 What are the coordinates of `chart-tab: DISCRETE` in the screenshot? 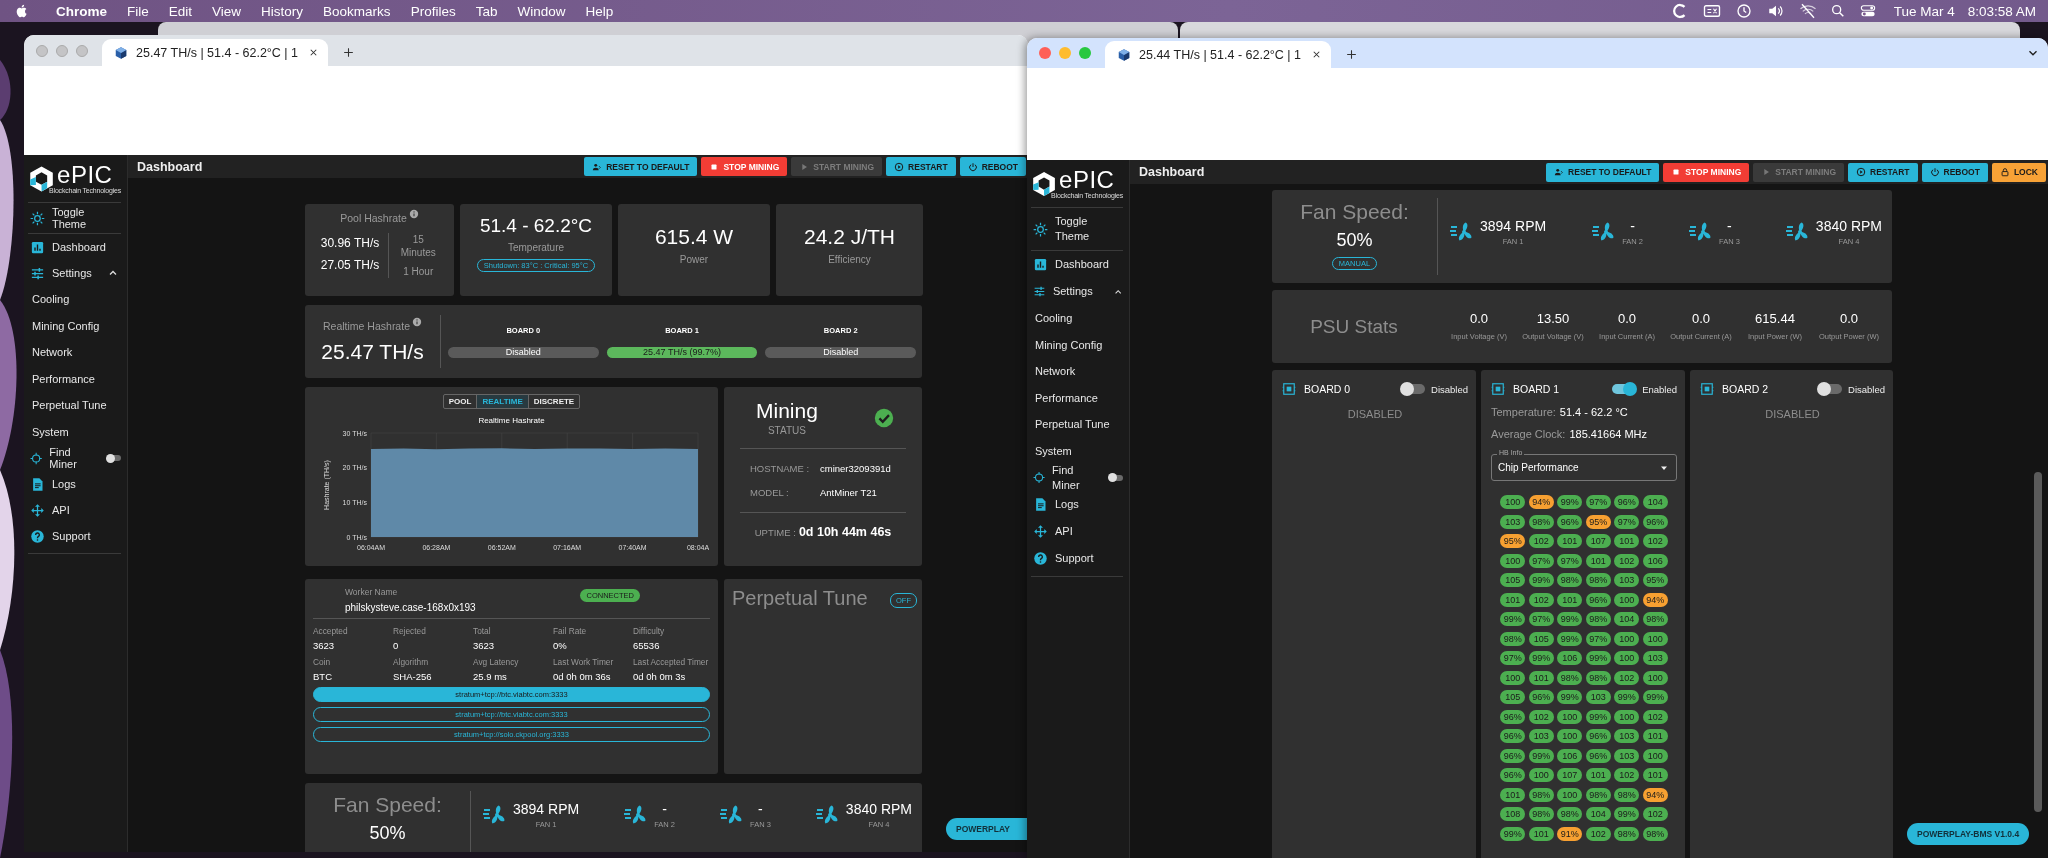 It's located at (553, 401).